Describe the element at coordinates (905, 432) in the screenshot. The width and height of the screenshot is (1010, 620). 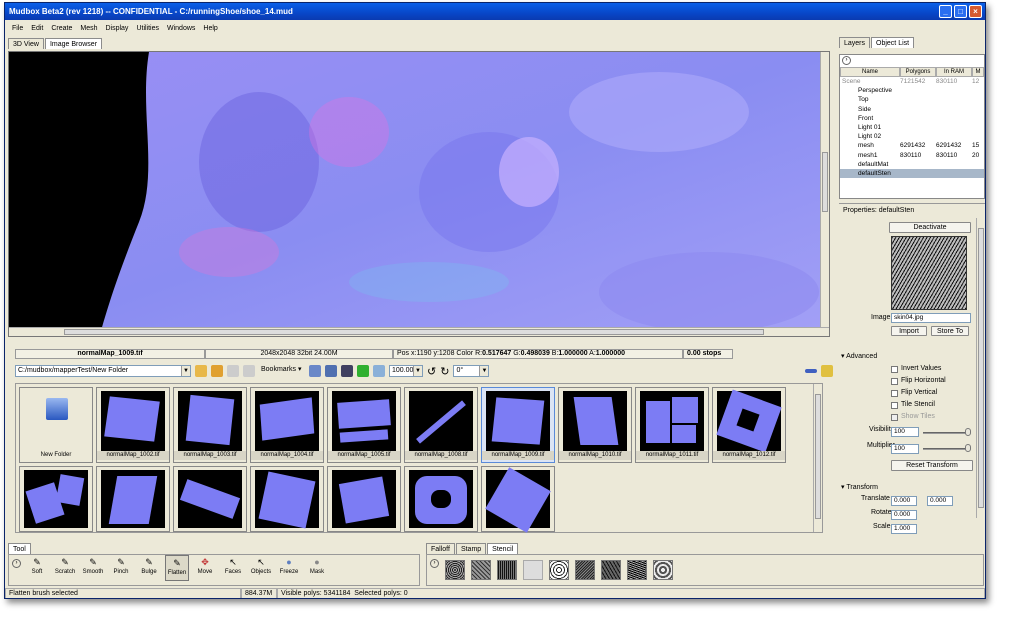
I see `visibility-field: 100` at that location.